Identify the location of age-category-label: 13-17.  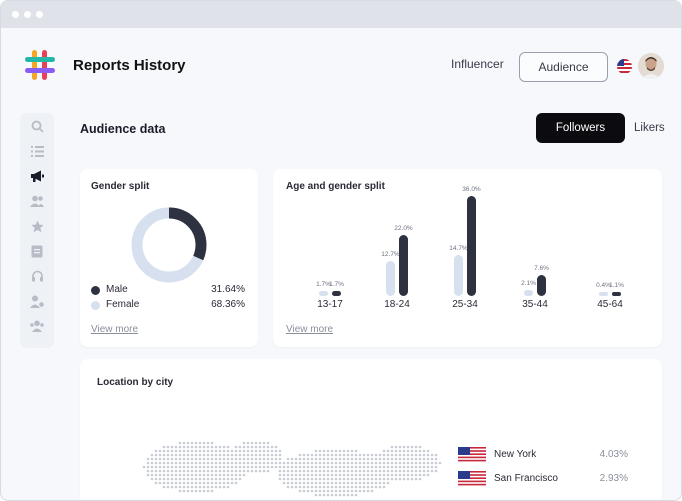
(330, 304).